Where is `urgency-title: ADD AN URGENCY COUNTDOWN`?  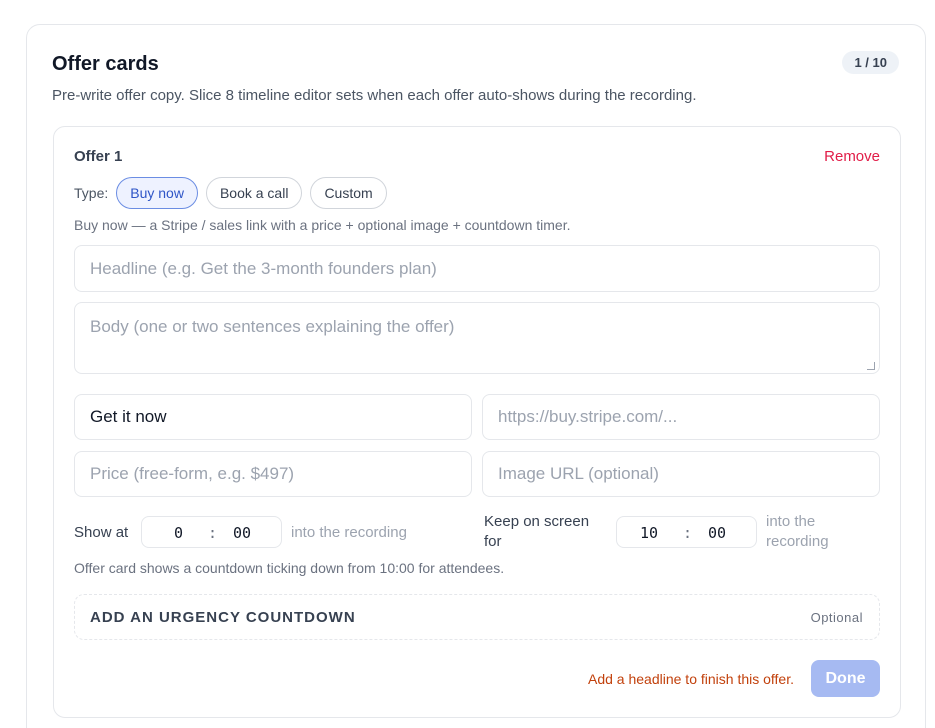
urgency-title: ADD AN URGENCY COUNTDOWN is located at coordinates (223, 617).